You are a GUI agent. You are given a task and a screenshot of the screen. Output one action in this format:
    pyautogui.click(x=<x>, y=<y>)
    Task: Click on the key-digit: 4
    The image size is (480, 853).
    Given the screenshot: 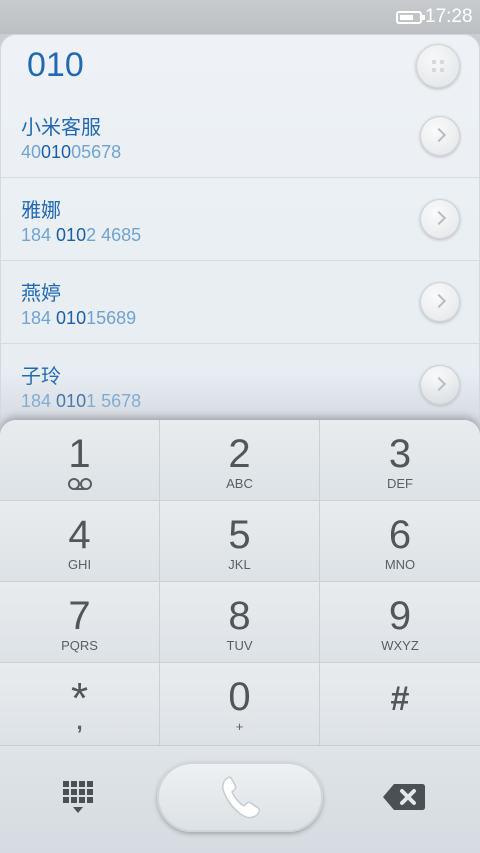 What is the action you would take?
    pyautogui.click(x=79, y=535)
    